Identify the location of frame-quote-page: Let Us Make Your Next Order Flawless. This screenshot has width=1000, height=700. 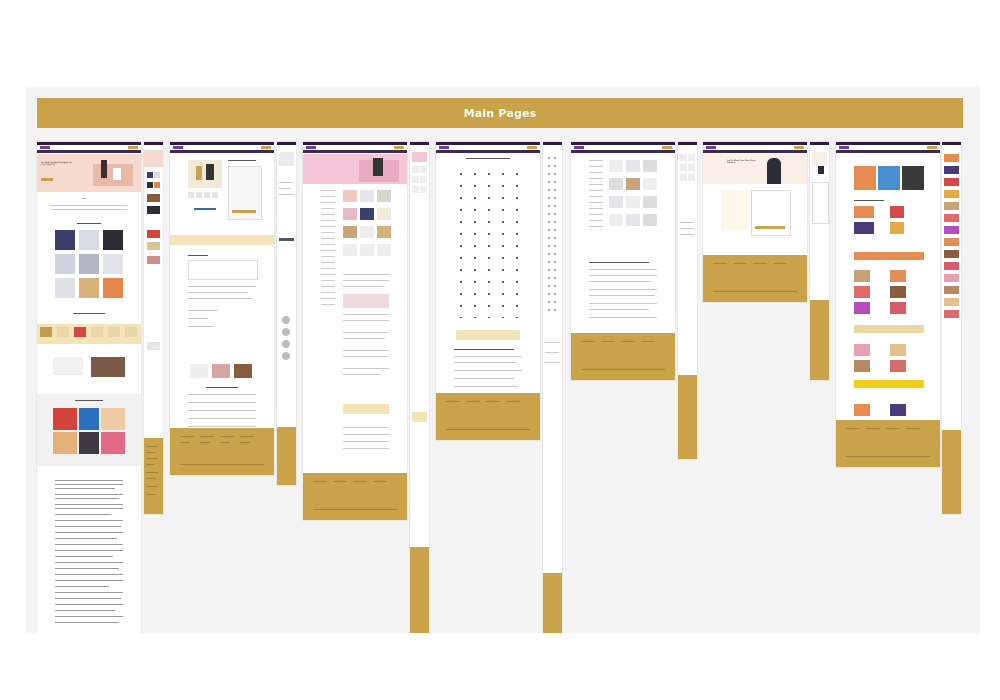
(755, 222).